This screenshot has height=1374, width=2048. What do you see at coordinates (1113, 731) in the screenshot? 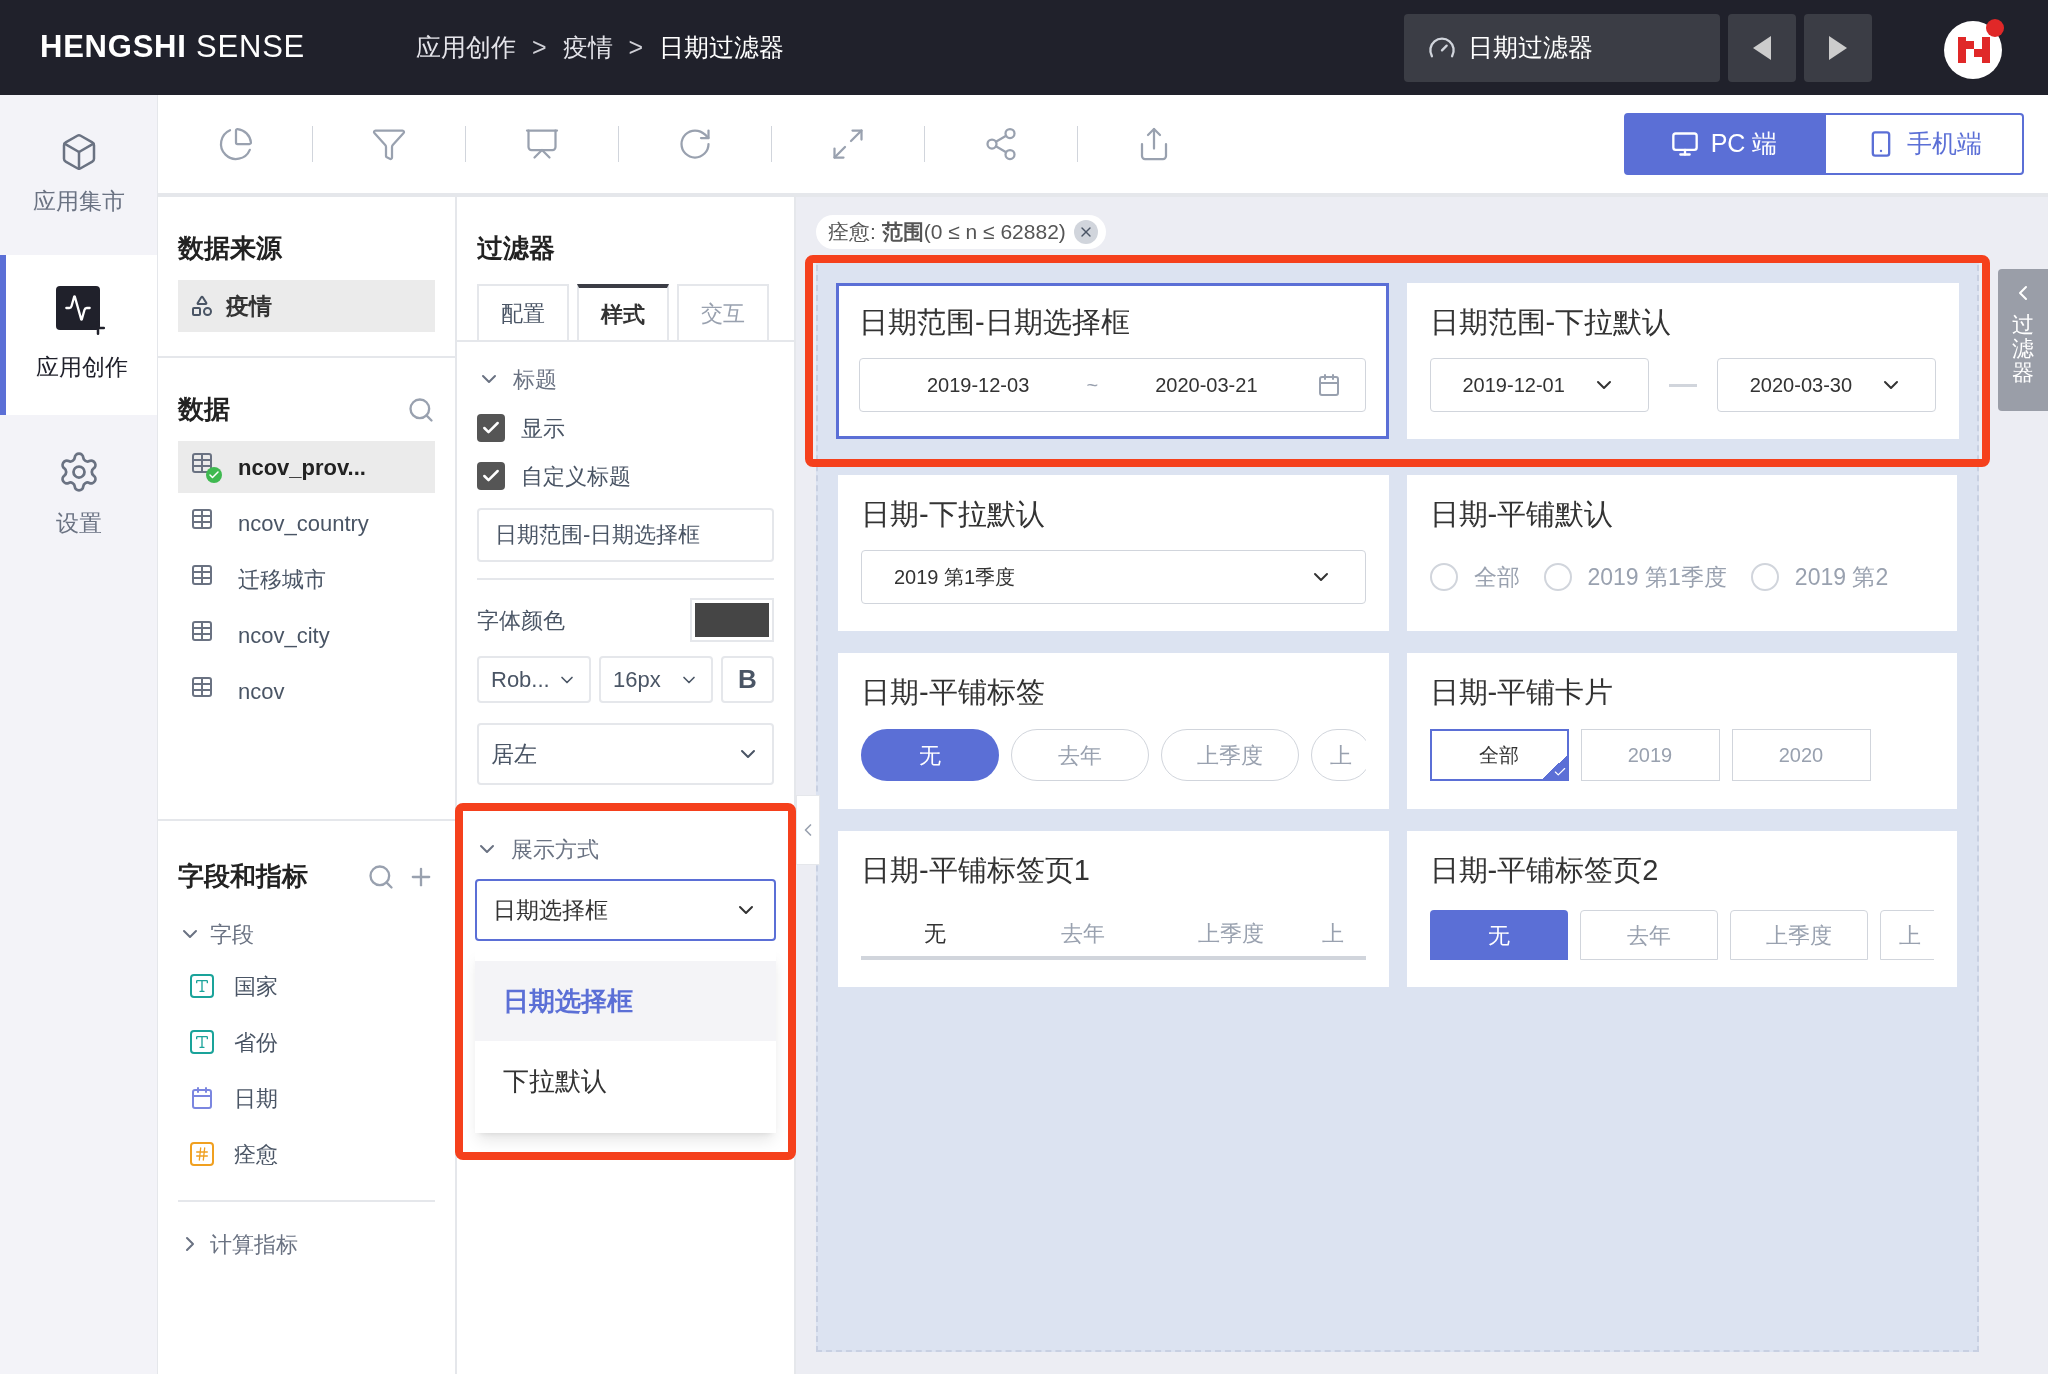
I see `filter-card: 日期-平铺标签 无 去年 上季度 上` at bounding box center [1113, 731].